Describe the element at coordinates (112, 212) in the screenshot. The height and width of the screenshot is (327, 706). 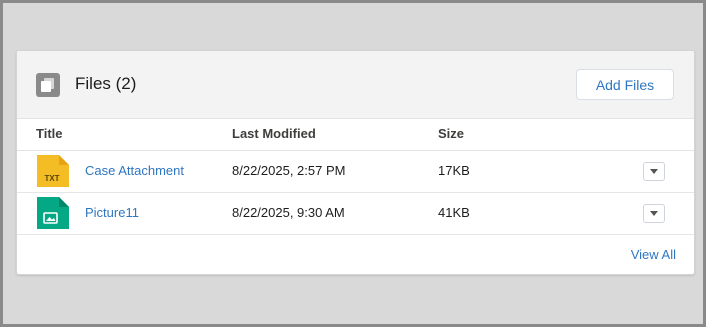
I see `file-title-link: Picture11` at that location.